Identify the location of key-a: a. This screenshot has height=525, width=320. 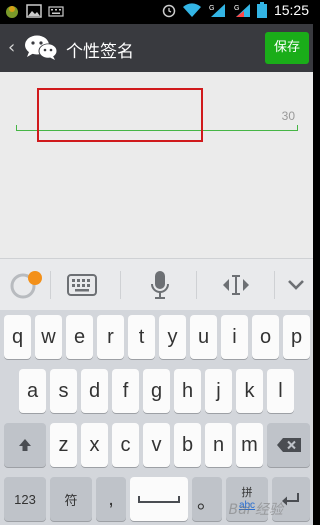
(32, 391).